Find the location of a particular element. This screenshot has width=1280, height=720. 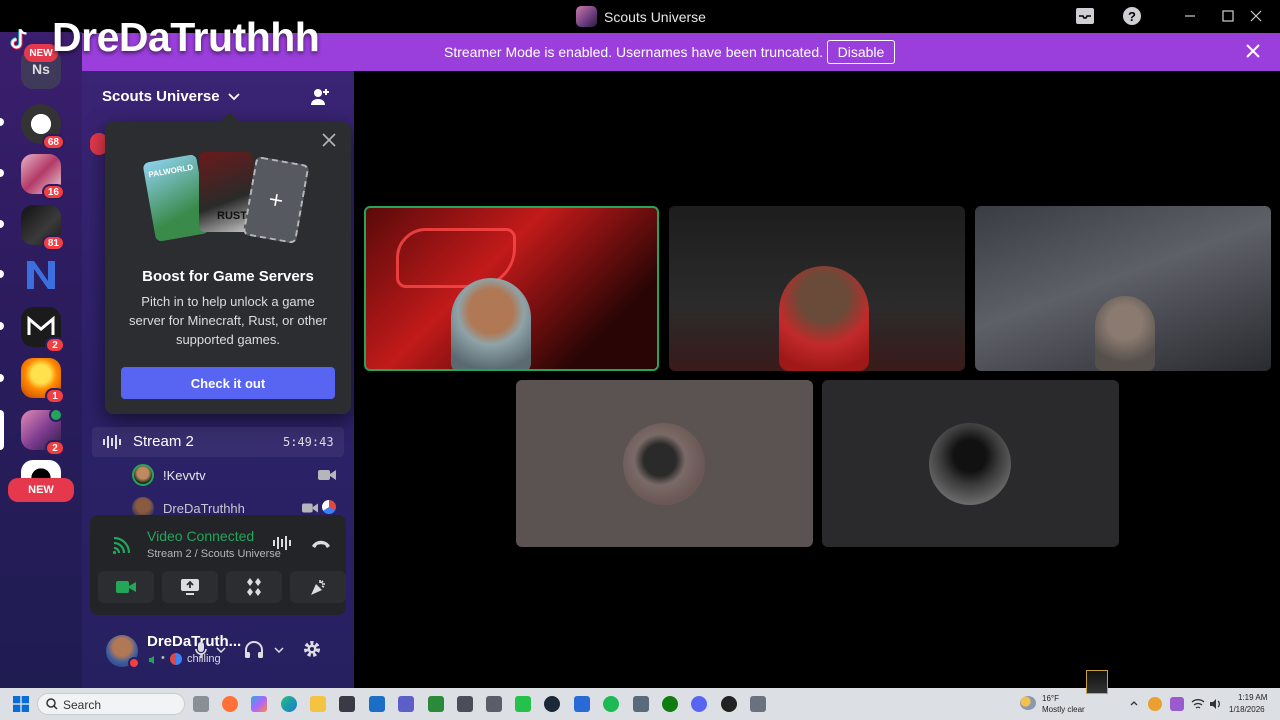

firefox-icon is located at coordinates (230, 704).